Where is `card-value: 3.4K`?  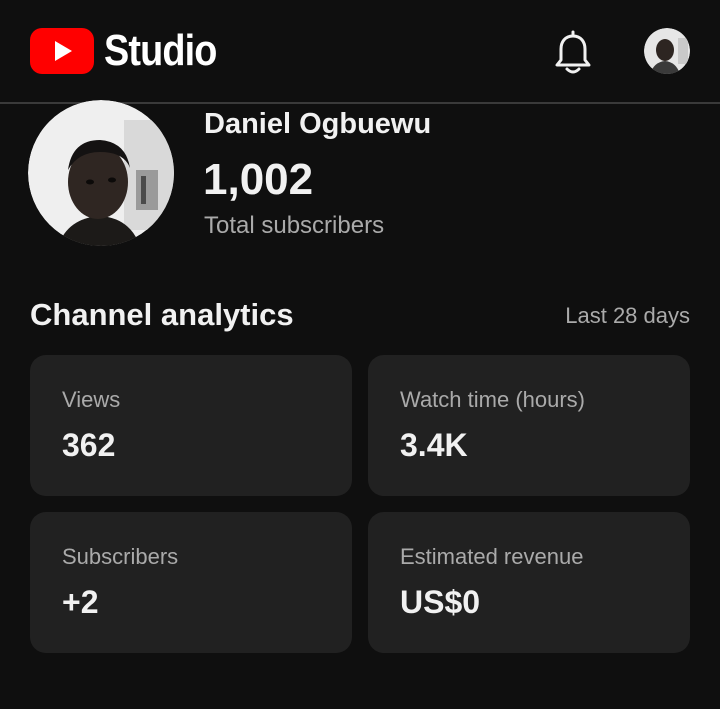 card-value: 3.4K is located at coordinates (434, 445).